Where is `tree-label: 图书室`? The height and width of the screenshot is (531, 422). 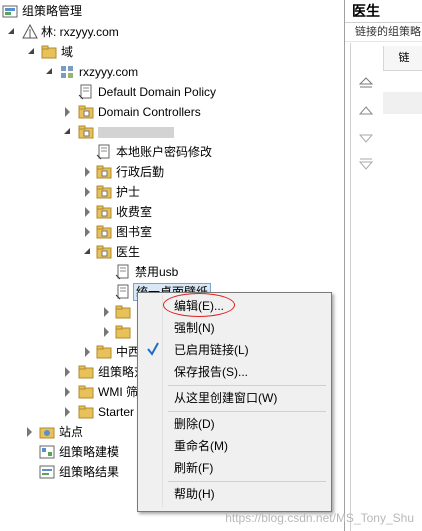
tree-label: 图书室 is located at coordinates (134, 232).